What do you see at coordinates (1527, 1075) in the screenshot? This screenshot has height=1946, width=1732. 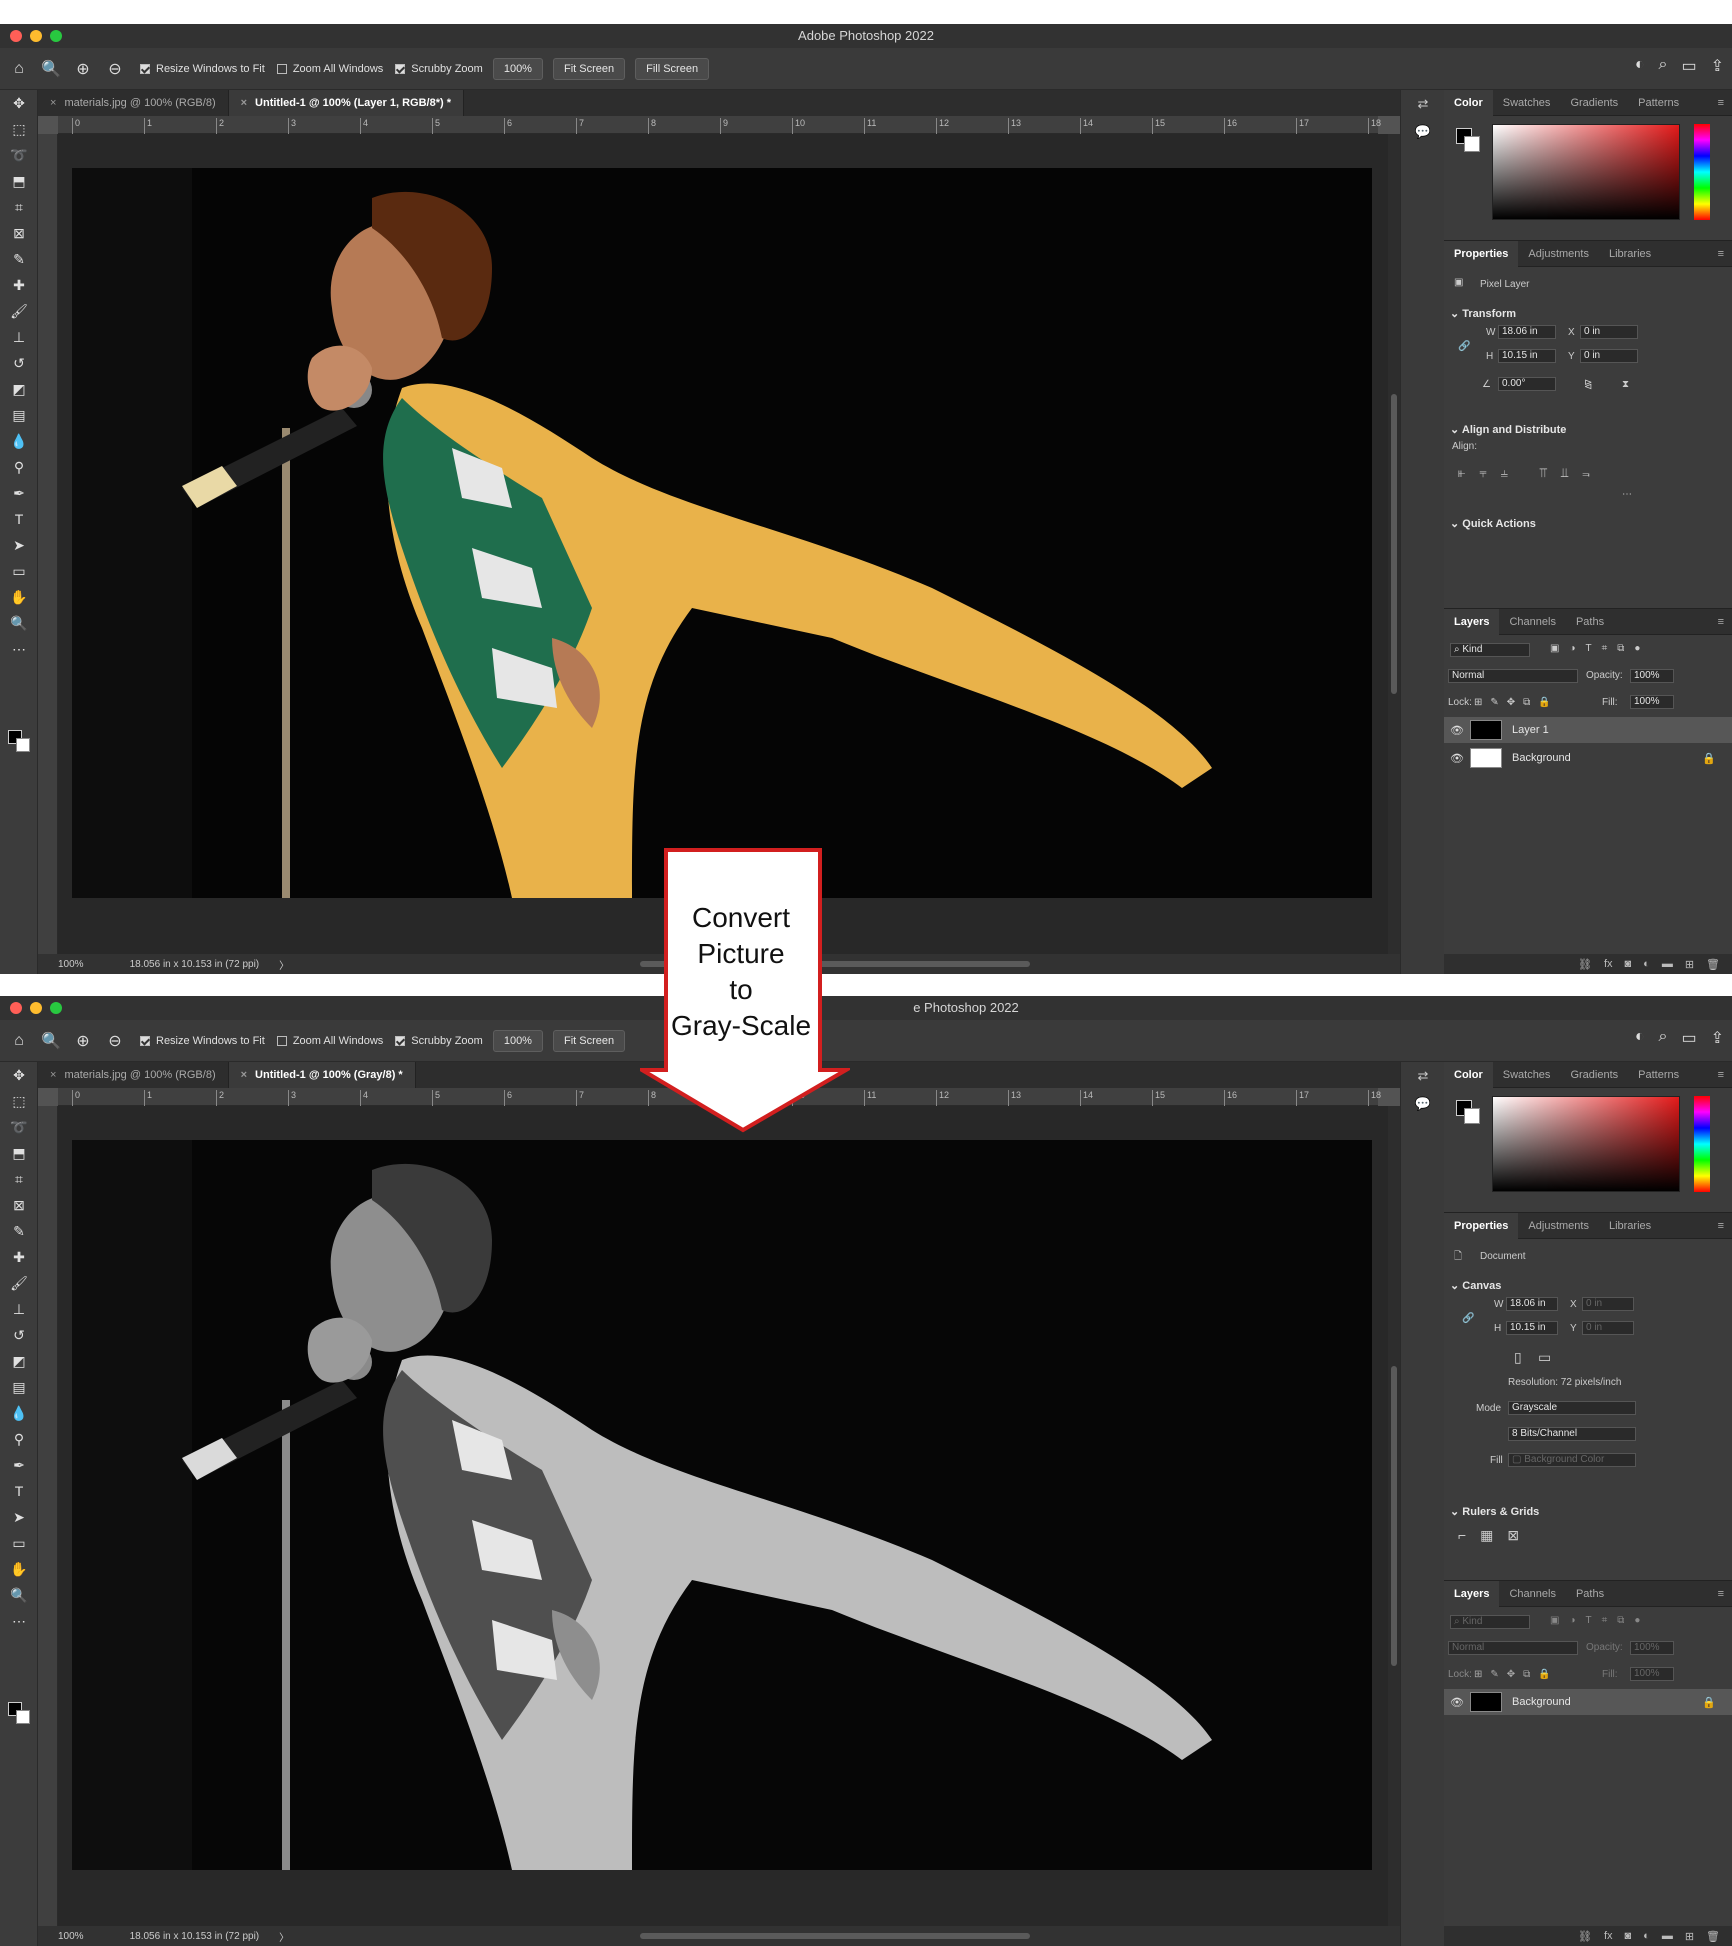 I see `tab-swatches: Swatches` at bounding box center [1527, 1075].